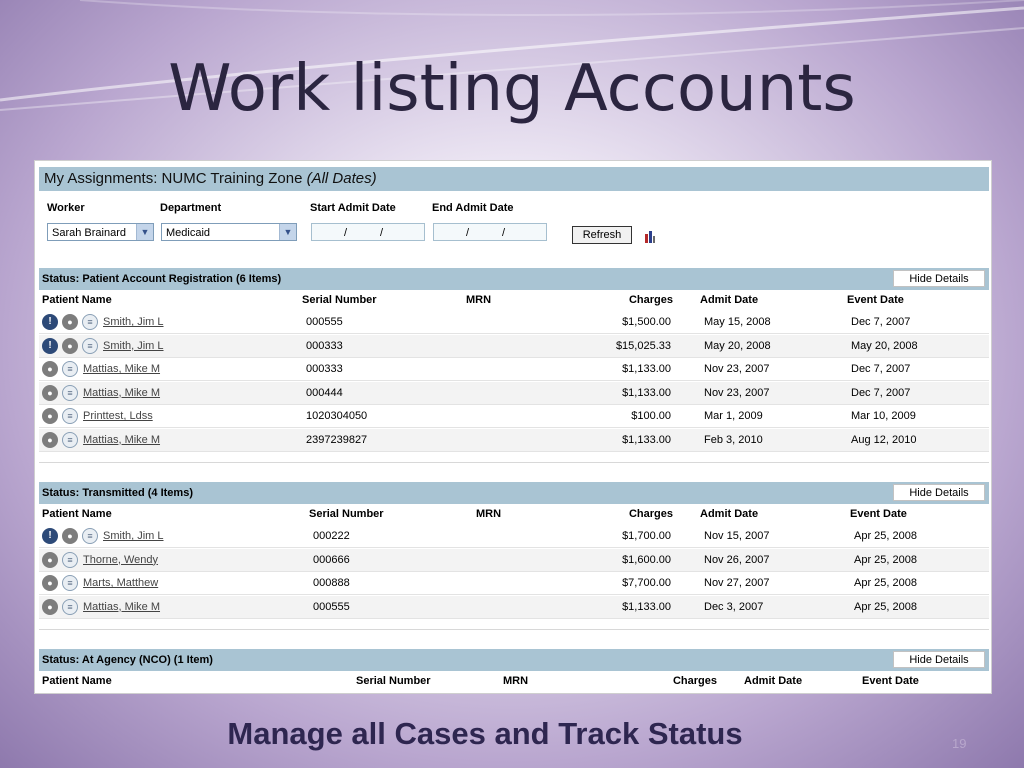 The image size is (1024, 768). Describe the element at coordinates (602, 235) in the screenshot. I see `refresh-button: Refresh` at that location.